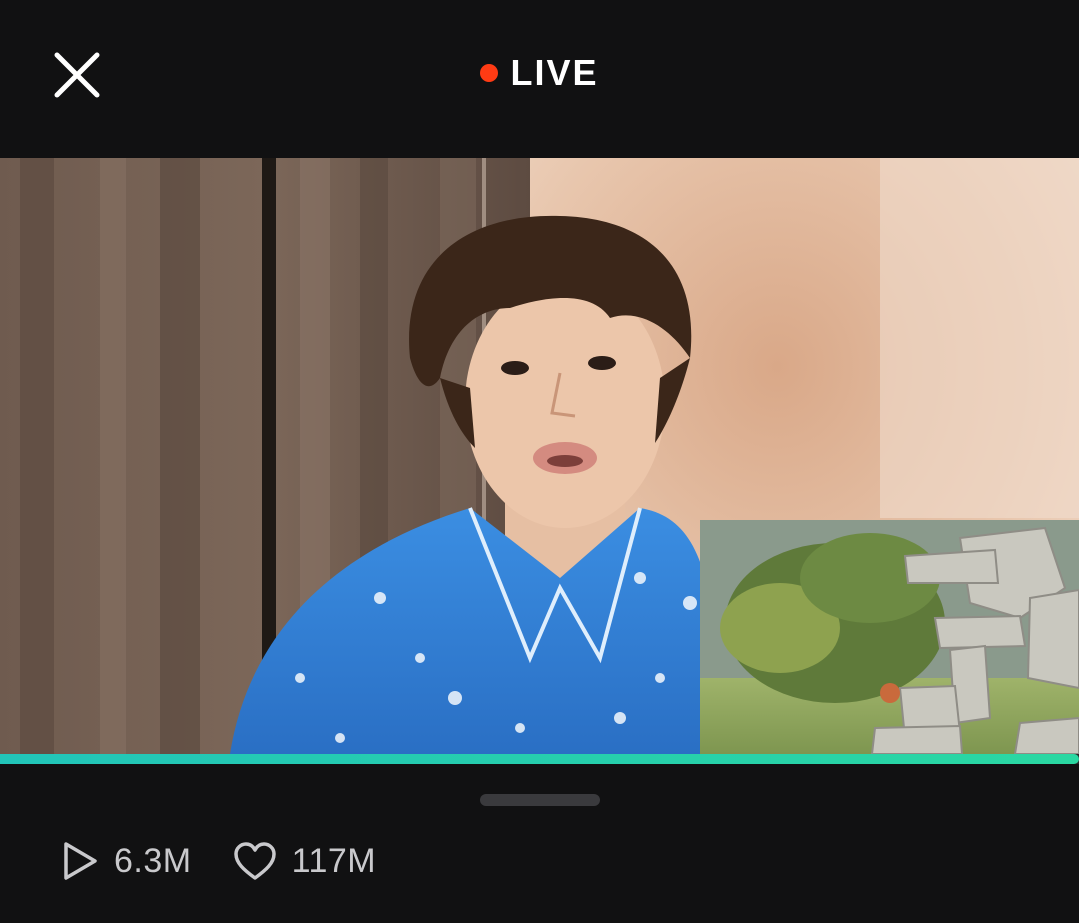  I want to click on live-indicator: LIVE, so click(539, 73).